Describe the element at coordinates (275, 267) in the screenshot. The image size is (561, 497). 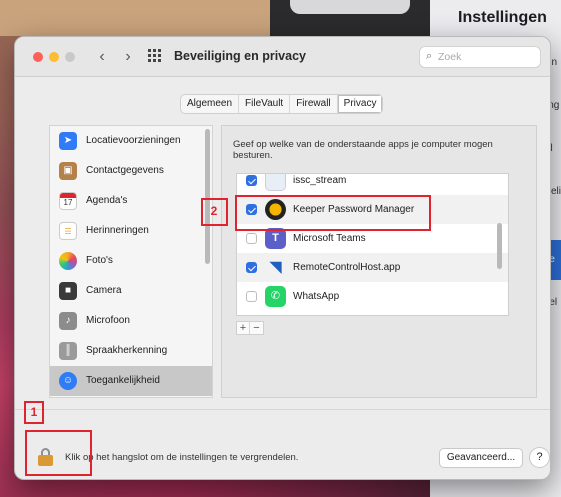
I see `remote-control-icon: ◥` at that location.